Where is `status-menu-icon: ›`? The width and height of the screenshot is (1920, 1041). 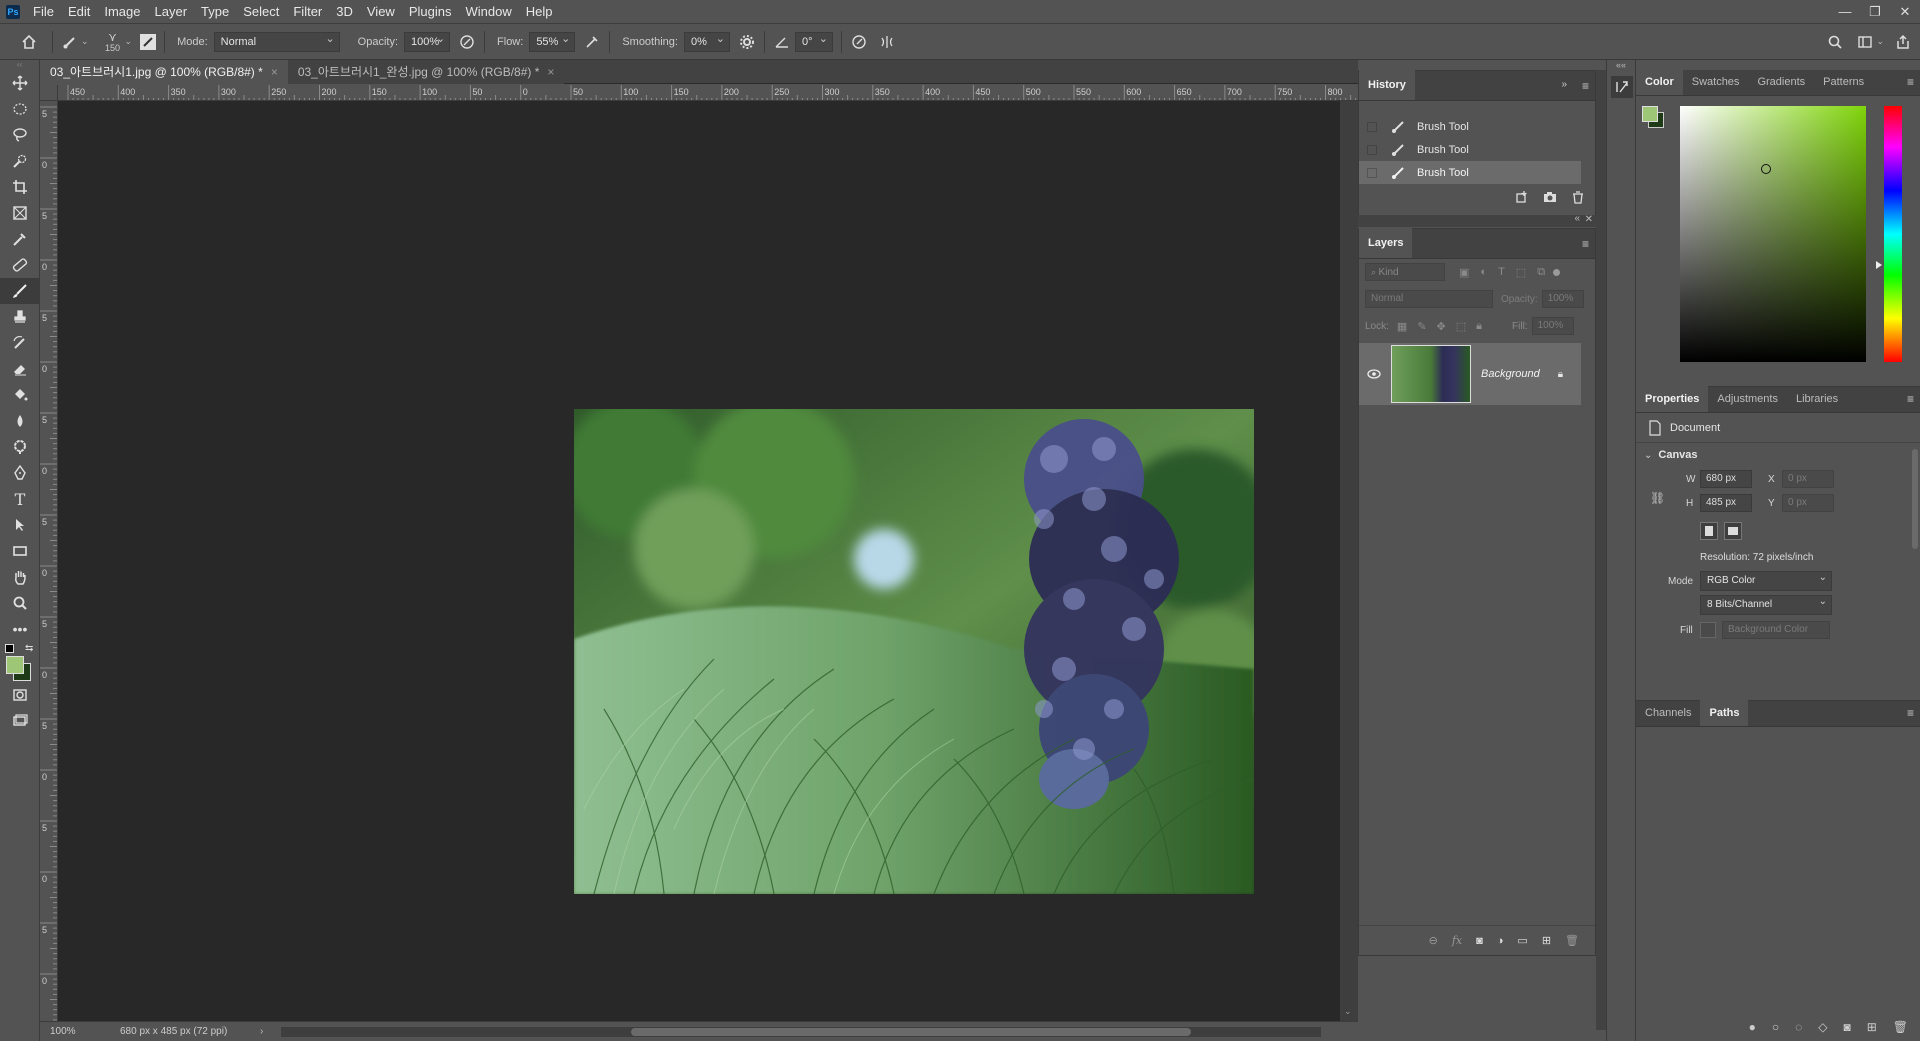 status-menu-icon: › is located at coordinates (261, 1031).